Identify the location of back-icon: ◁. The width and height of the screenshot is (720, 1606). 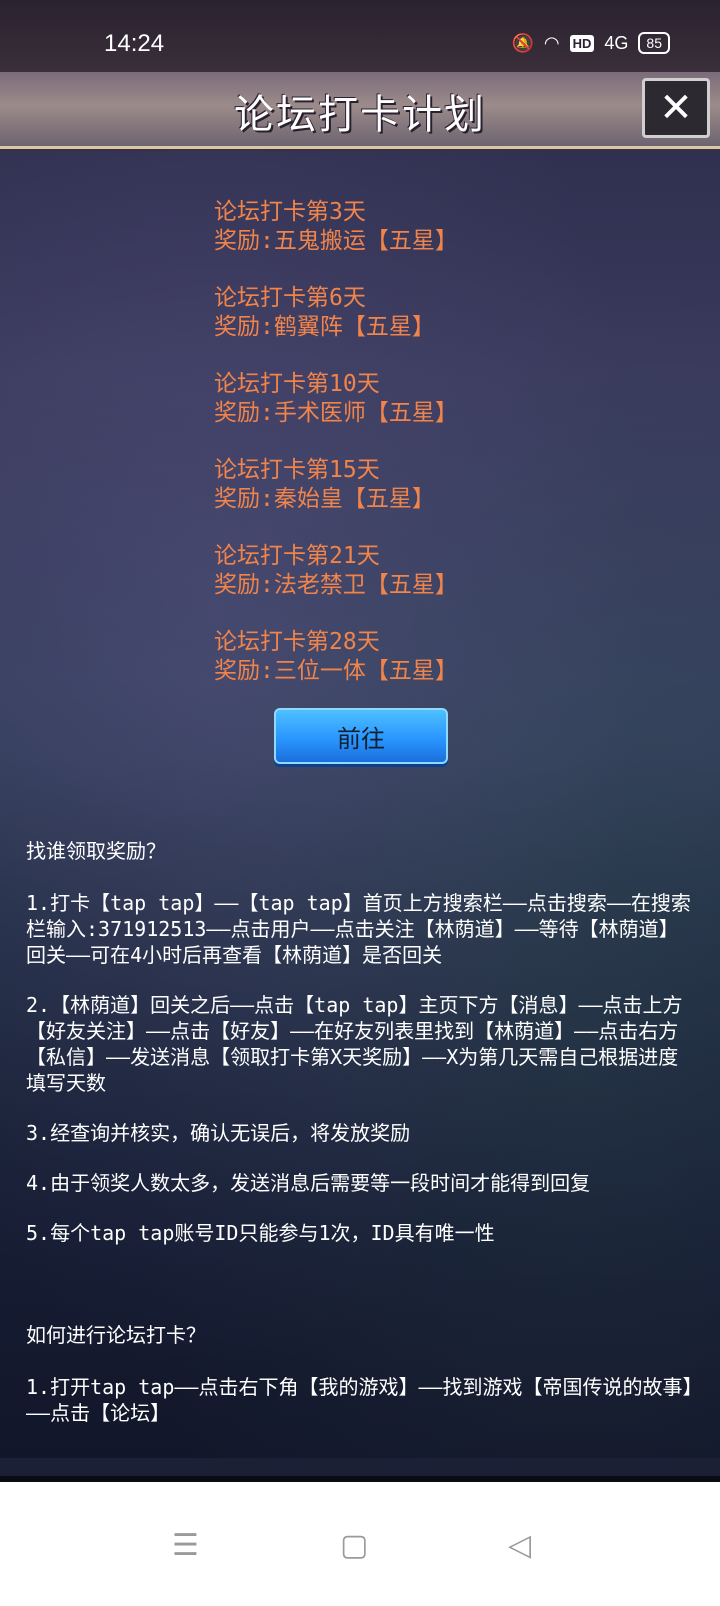
(519, 1545).